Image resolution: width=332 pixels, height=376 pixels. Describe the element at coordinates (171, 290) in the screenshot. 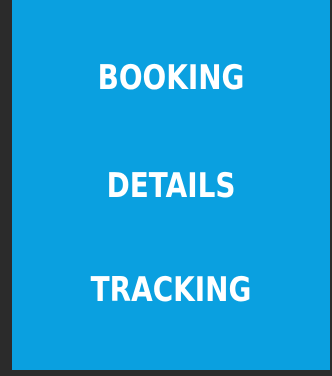

I see `menu-item-tracking: TRACKING` at that location.